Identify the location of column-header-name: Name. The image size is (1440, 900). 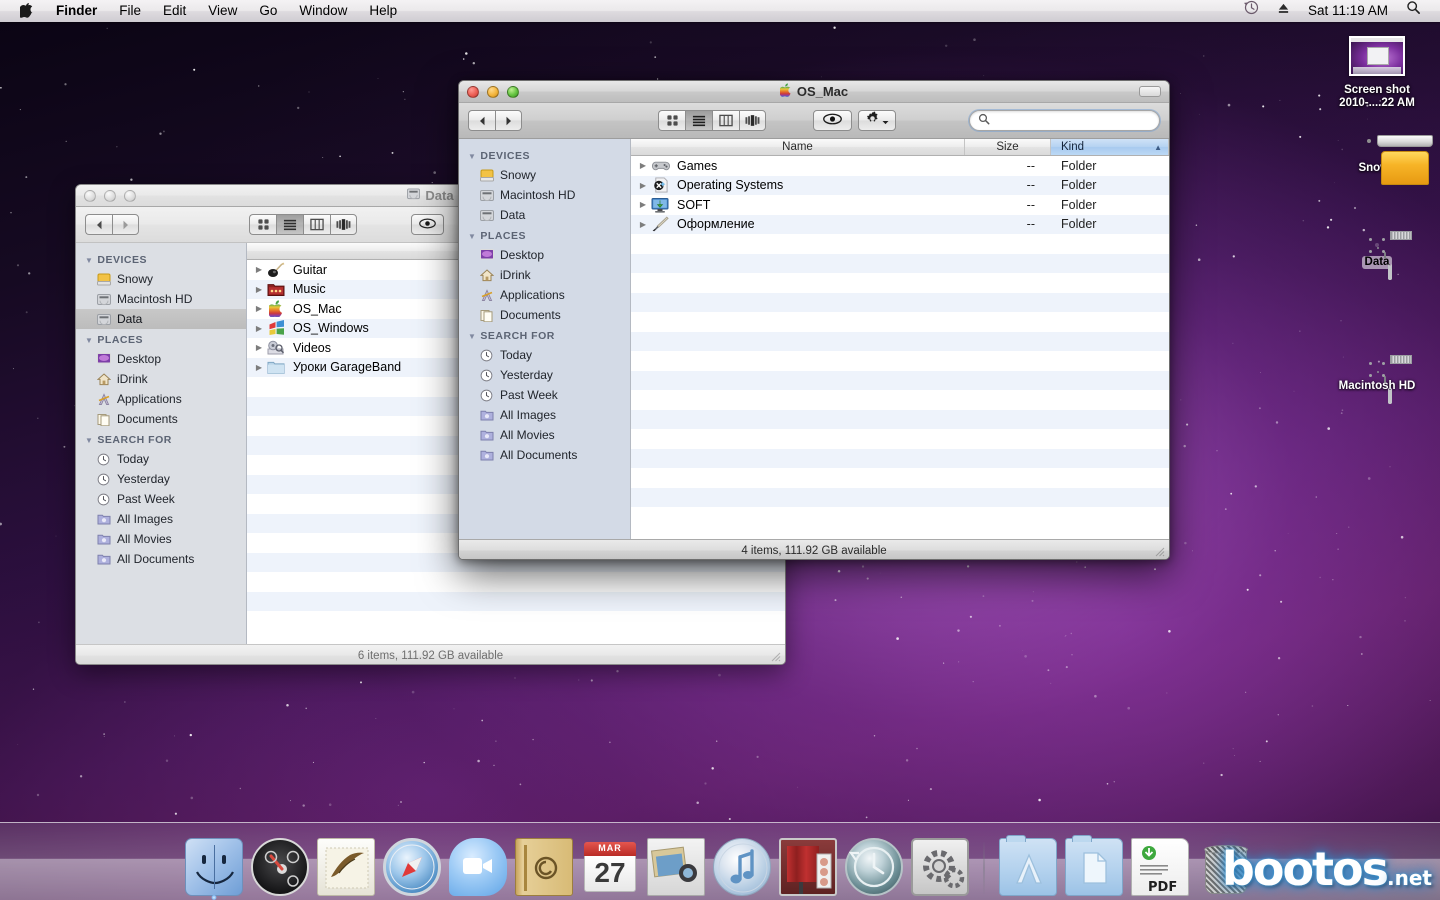
(798, 147).